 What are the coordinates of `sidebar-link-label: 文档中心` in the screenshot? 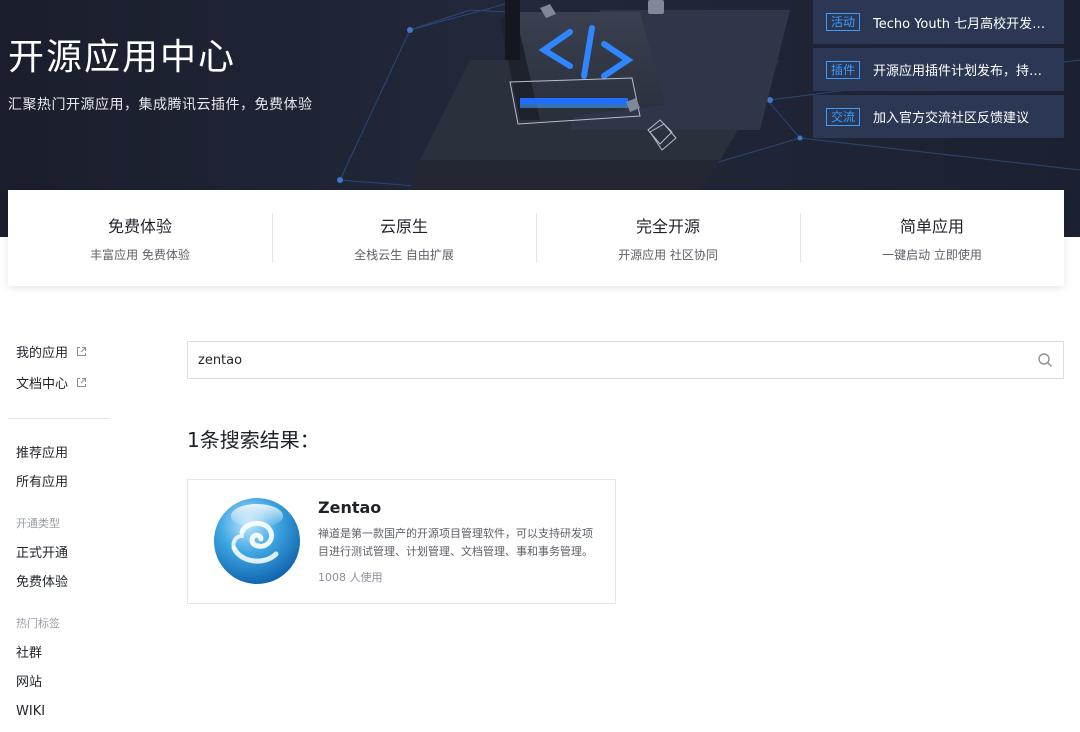 It's located at (42, 384).